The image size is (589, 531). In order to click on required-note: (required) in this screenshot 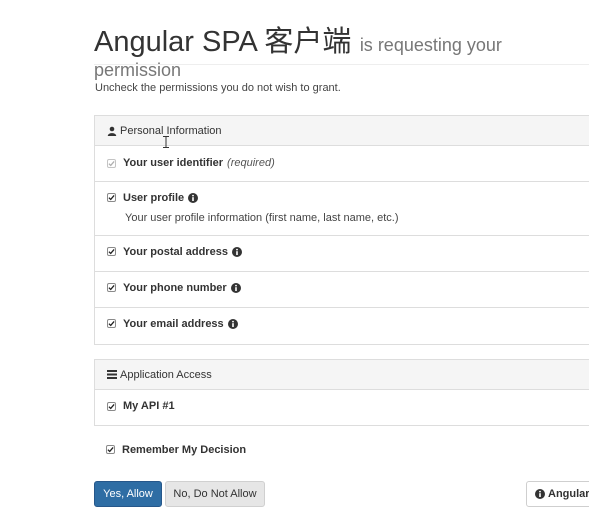, I will do `click(251, 163)`.